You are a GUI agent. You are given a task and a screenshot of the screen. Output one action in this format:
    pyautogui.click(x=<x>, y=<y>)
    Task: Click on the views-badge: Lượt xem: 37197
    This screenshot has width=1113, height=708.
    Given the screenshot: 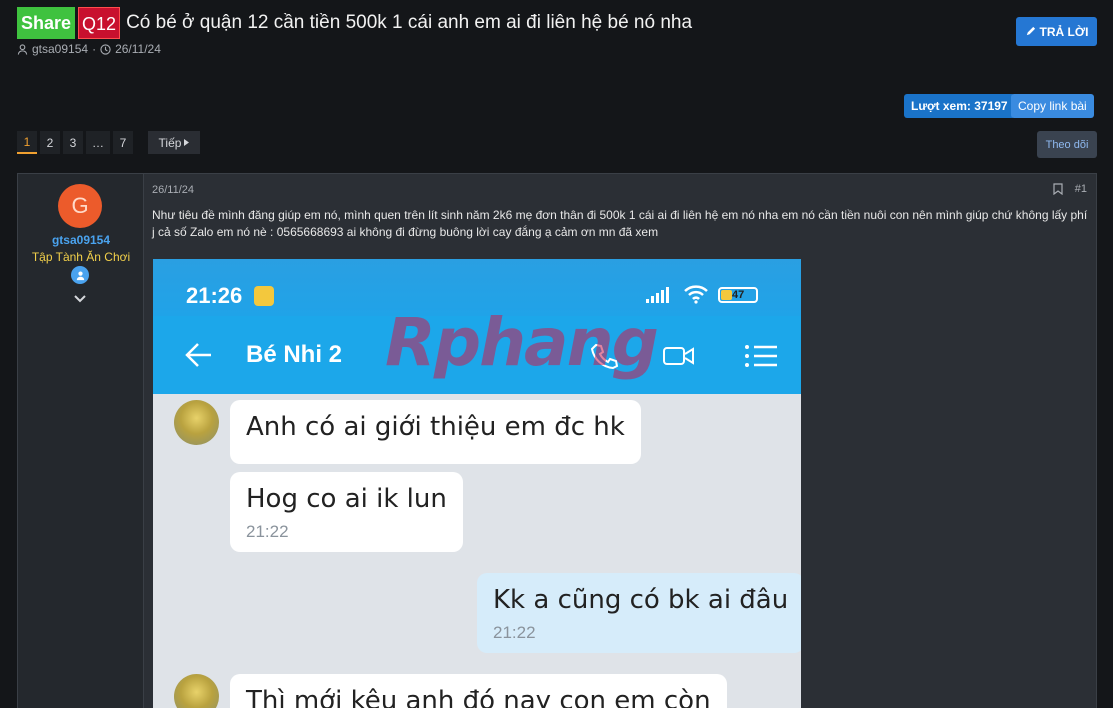 What is the action you would take?
    pyautogui.click(x=959, y=106)
    